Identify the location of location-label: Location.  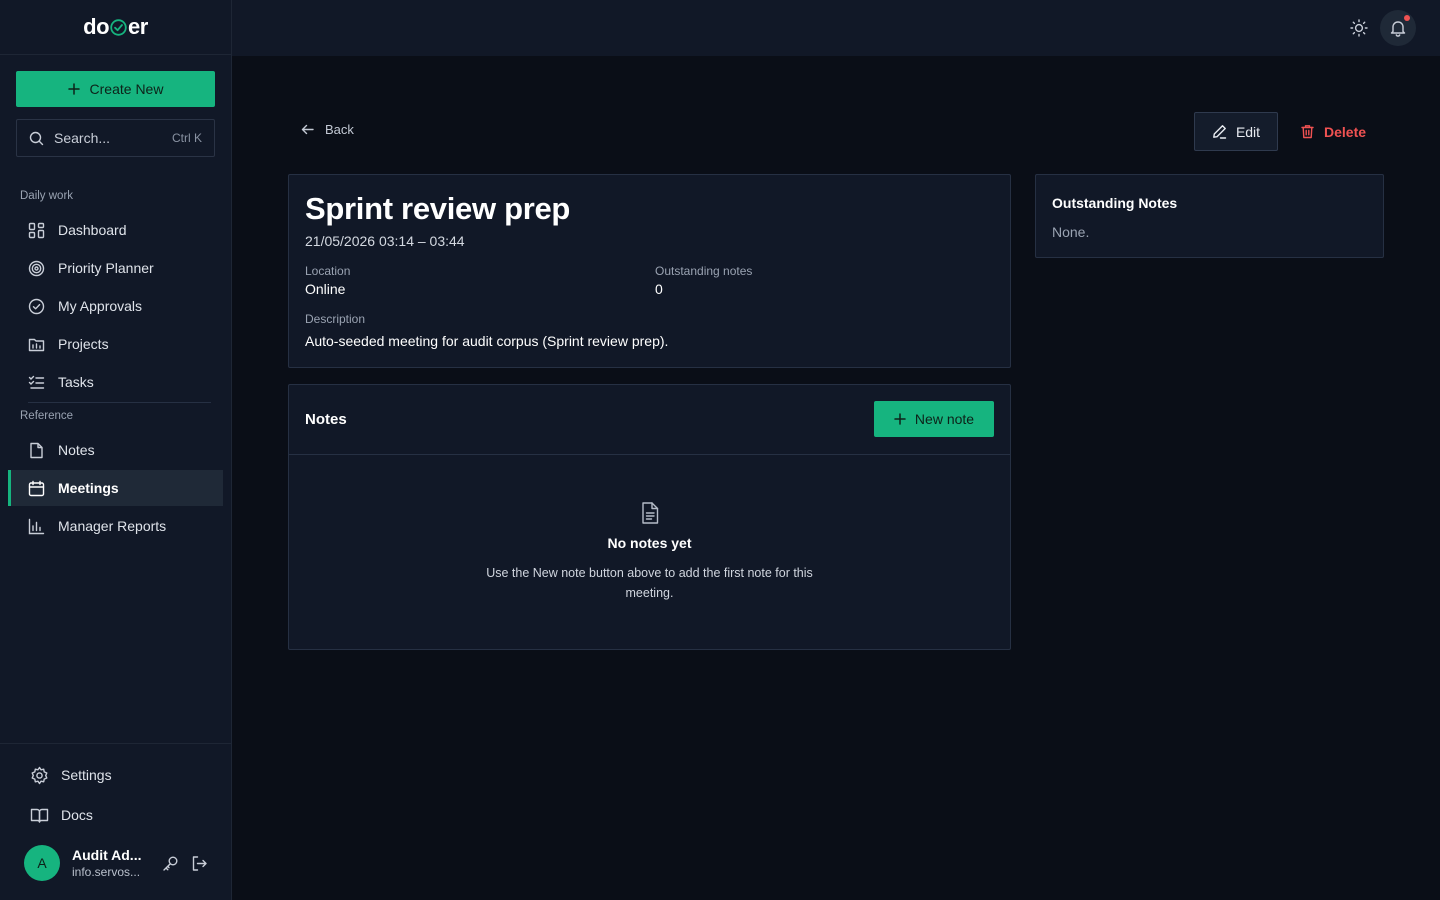
(328, 271).